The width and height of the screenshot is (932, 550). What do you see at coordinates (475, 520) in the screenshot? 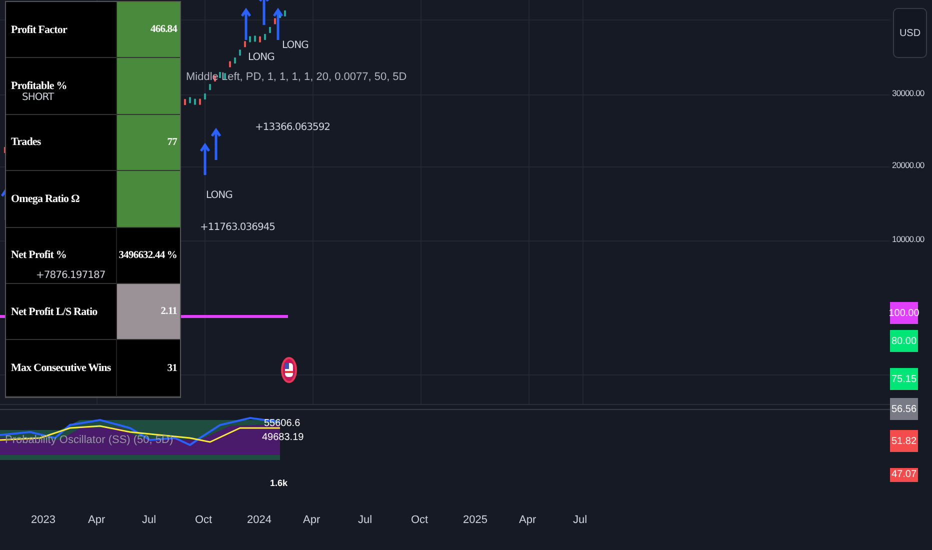
I see `time-label: 2025` at bounding box center [475, 520].